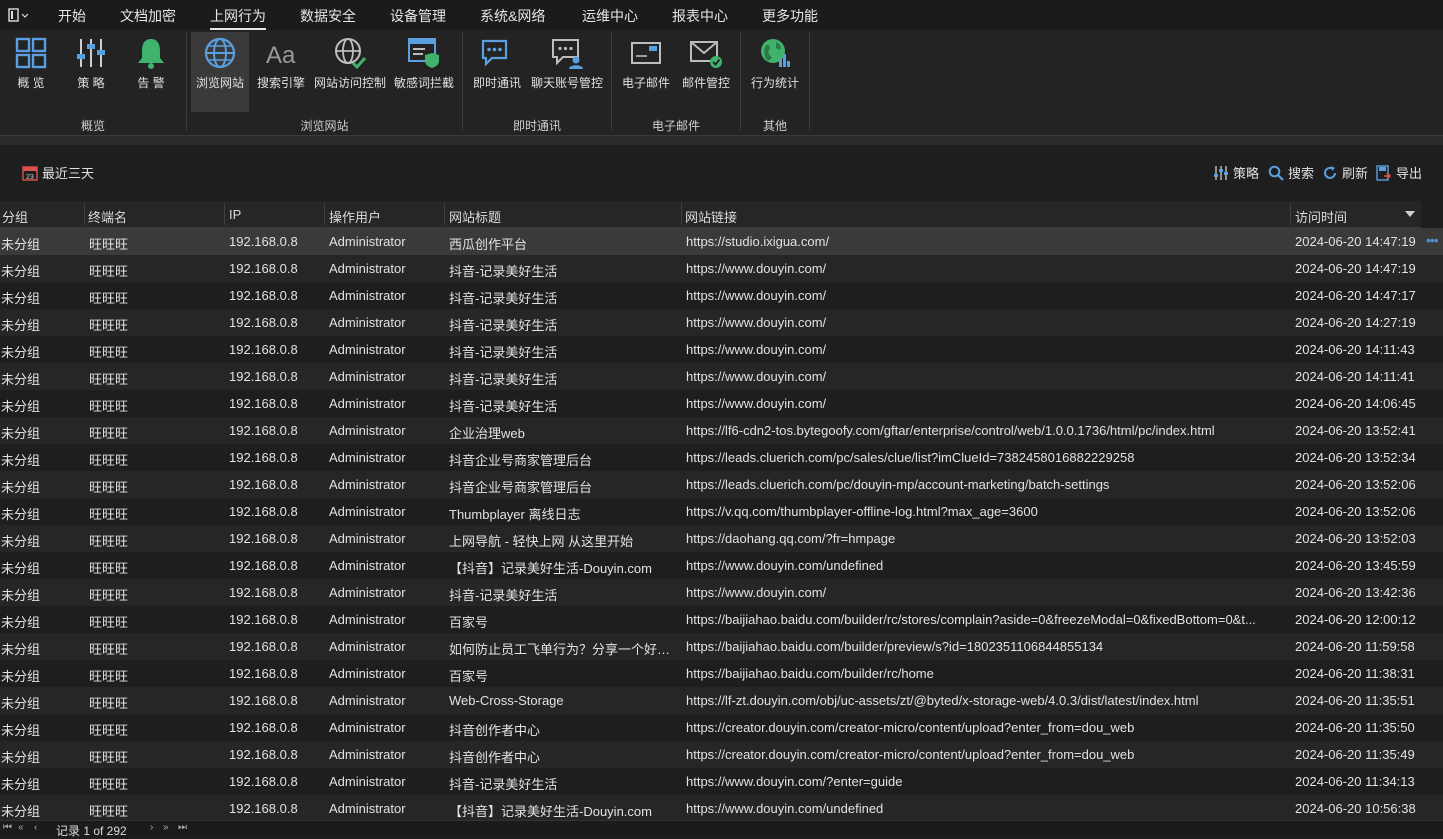 The width and height of the screenshot is (1443, 839). I want to click on website-access-control-button: 网站访问控制, so click(350, 72).